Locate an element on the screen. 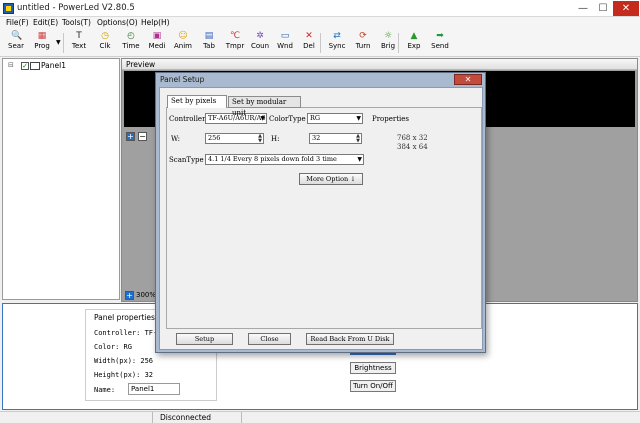  toolbar-button-clk: ◷ Clk is located at coordinates (105, 44).